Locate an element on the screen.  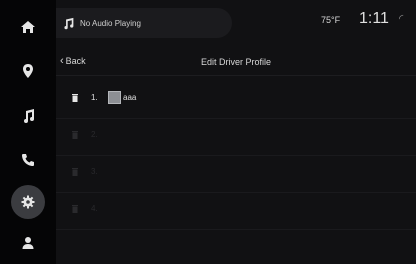
phone-button is located at coordinates (28, 160).